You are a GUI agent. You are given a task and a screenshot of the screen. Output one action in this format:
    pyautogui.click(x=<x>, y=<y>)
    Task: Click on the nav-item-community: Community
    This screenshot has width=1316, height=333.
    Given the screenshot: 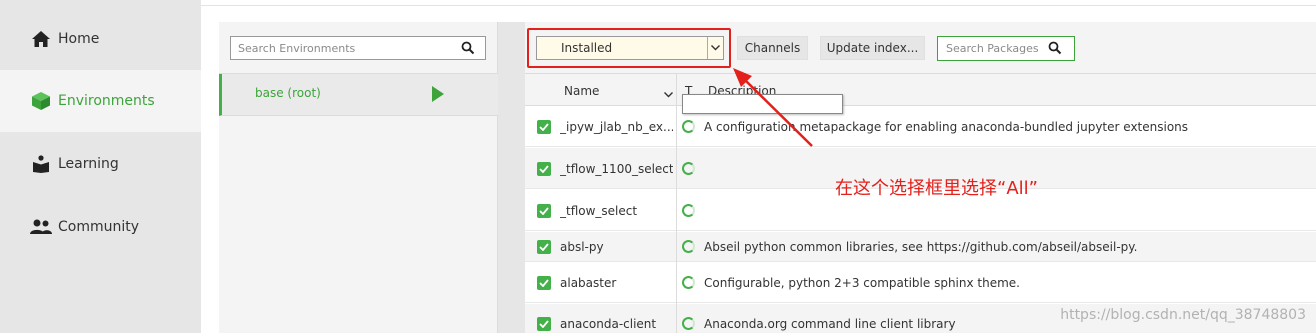 What is the action you would take?
    pyautogui.click(x=100, y=227)
    